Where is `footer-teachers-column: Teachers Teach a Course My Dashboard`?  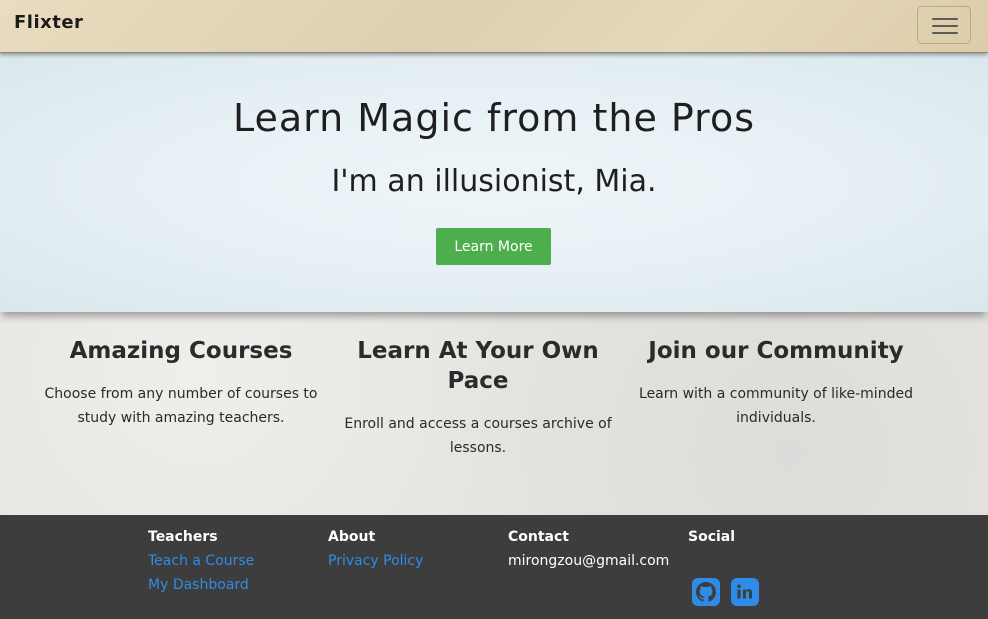
footer-teachers-column: Teachers Teach a Course My Dashboard is located at coordinates (201, 561).